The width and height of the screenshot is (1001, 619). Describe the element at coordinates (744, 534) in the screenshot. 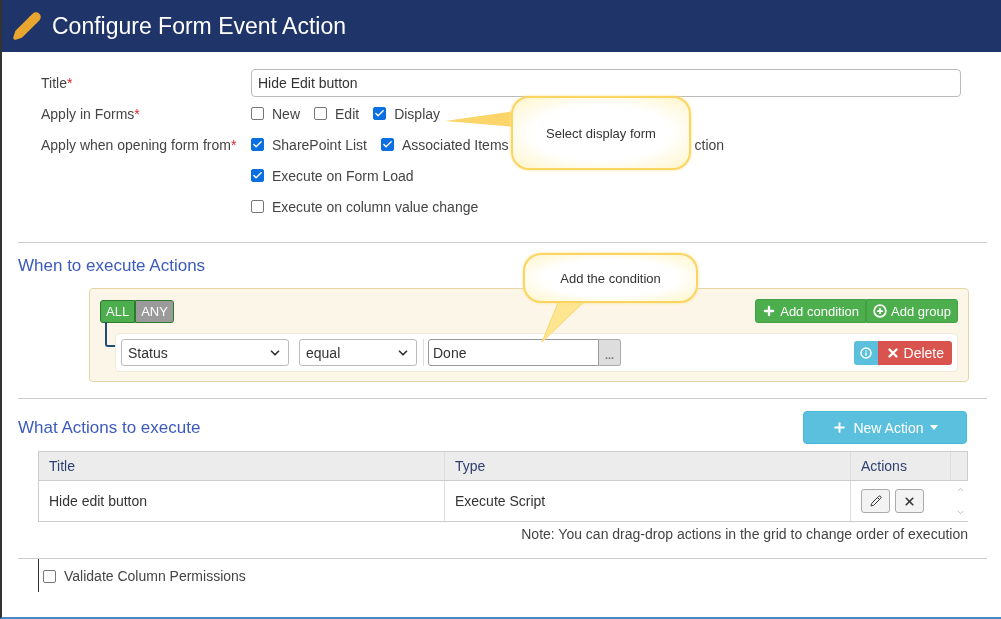

I see `note-text: Note: You can drag-drop actions in the grid to change order of execution` at that location.